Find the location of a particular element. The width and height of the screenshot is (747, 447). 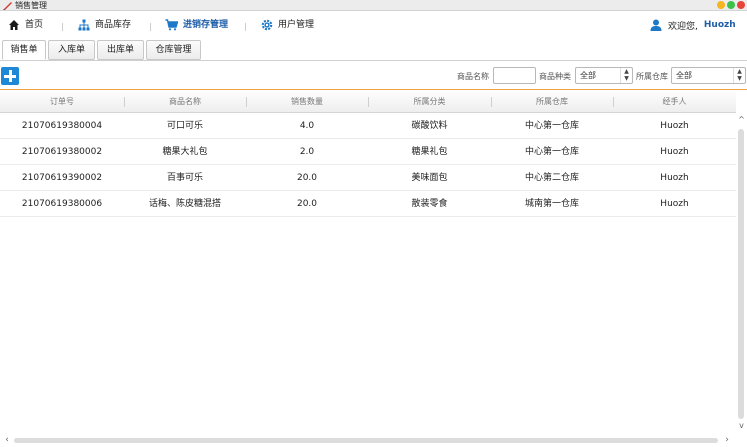

nav-stock-management: 进销存管理 is located at coordinates (196, 25).